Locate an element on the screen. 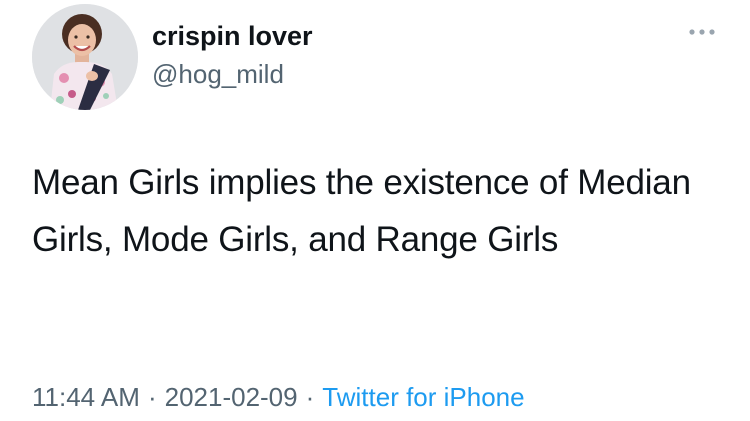 The height and width of the screenshot is (421, 750). more-dots-icon is located at coordinates (702, 32).